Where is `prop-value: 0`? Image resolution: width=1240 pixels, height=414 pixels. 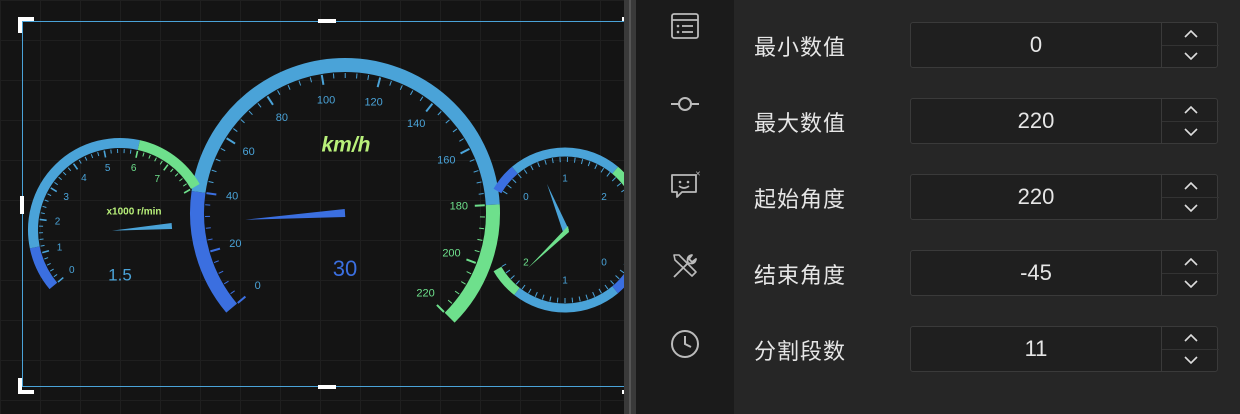
prop-value: 0 is located at coordinates (1036, 45).